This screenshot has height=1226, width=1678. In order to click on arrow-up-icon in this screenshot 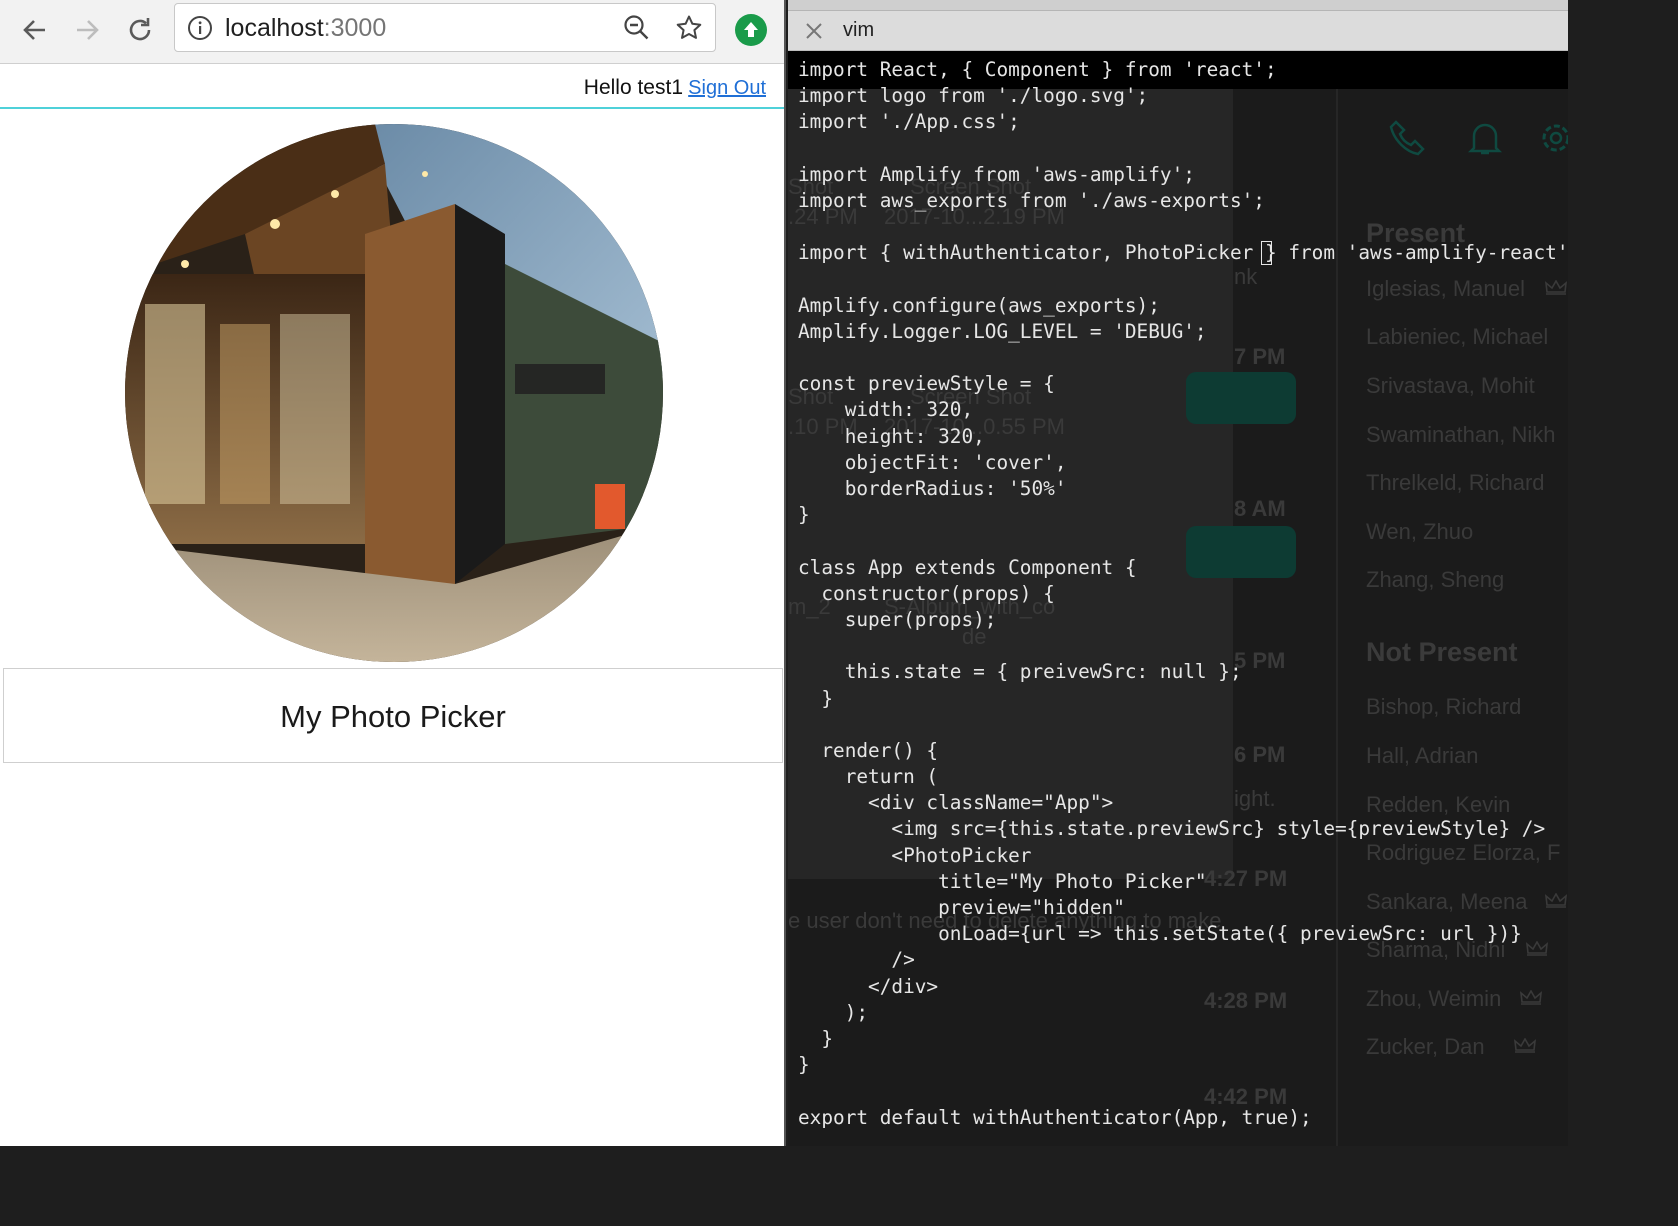, I will do `click(751, 29)`.